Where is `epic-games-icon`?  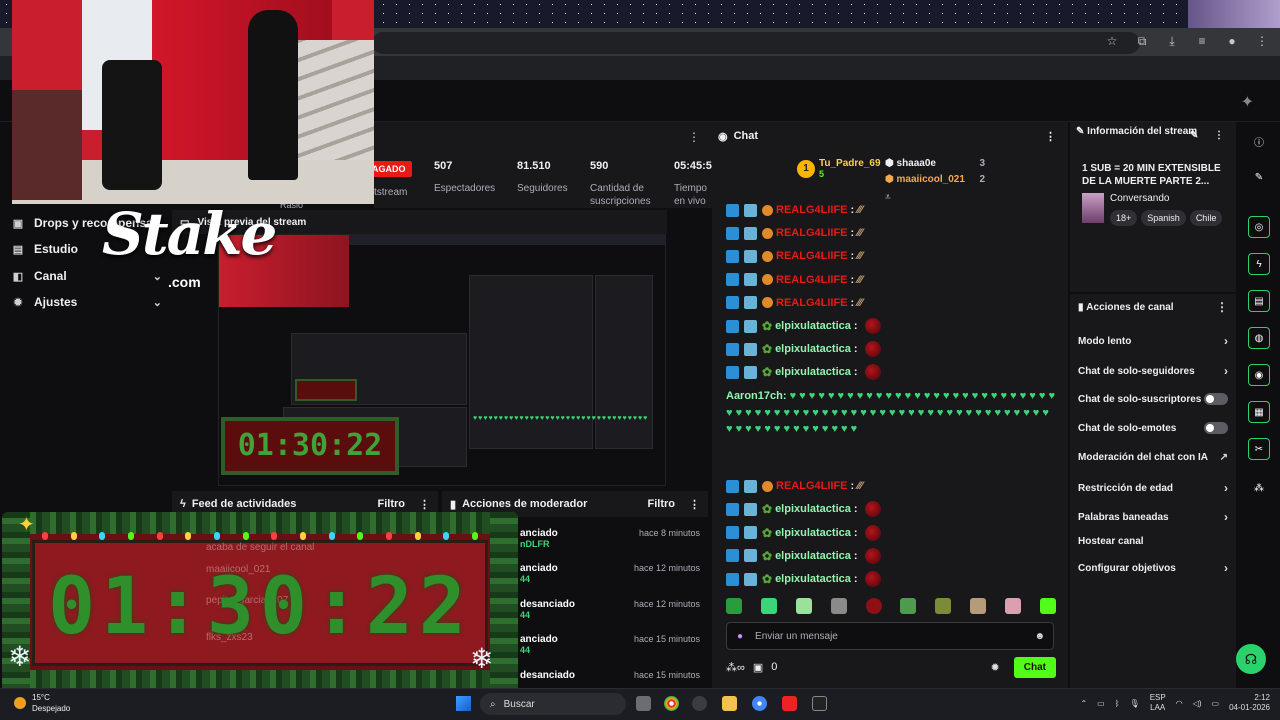 epic-games-icon is located at coordinates (819, 703).